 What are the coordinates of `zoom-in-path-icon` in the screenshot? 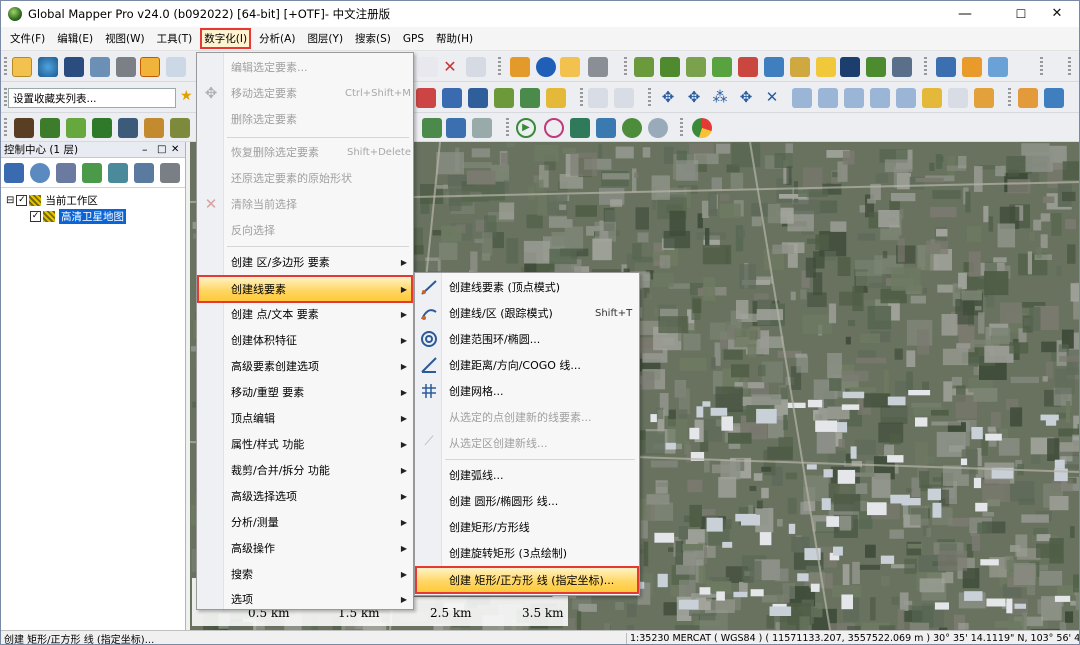 It's located at (632, 128).